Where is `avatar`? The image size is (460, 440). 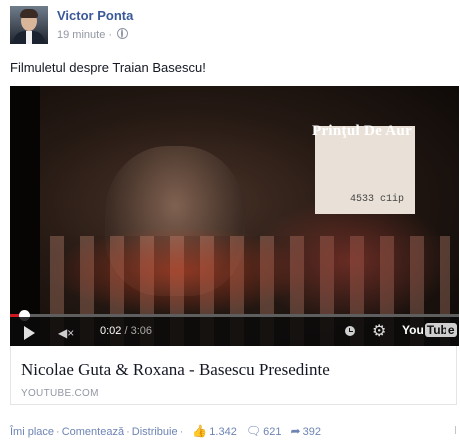
avatar is located at coordinates (29, 25).